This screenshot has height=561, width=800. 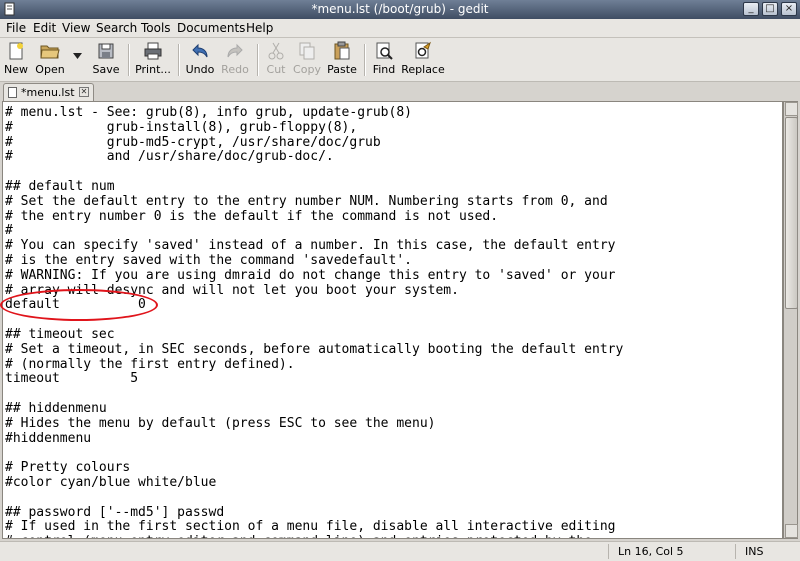 What do you see at coordinates (789, 9) in the screenshot?
I see `close-button: ×` at bounding box center [789, 9].